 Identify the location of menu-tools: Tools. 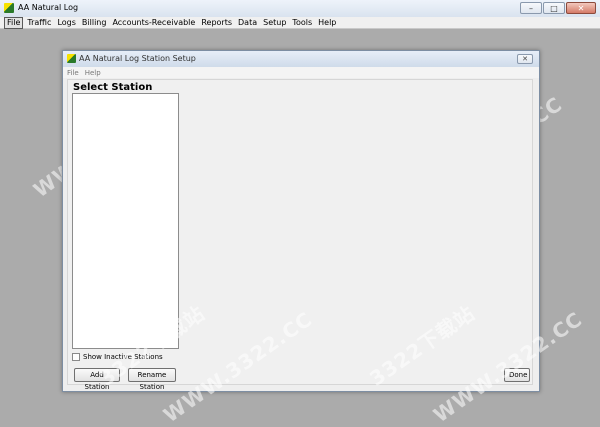
(302, 23).